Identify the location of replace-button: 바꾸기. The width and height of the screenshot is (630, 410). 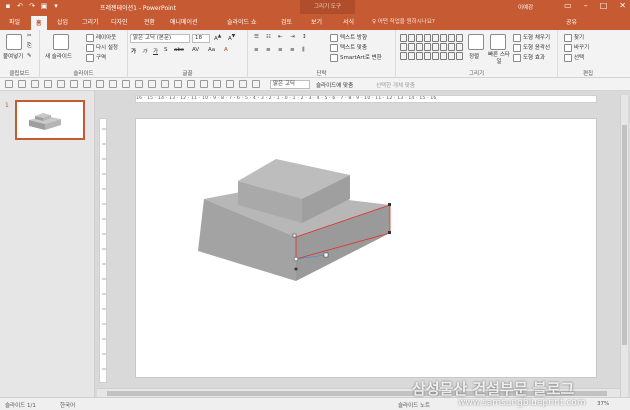
(576, 47).